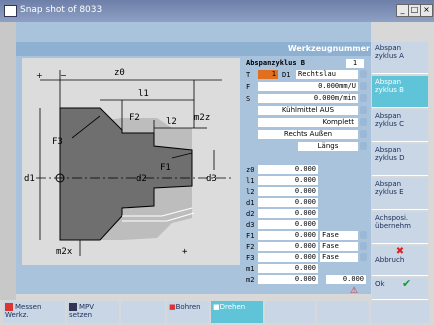  Describe the element at coordinates (250, 280) in the screenshot. I see `param-label: m2` at that location.